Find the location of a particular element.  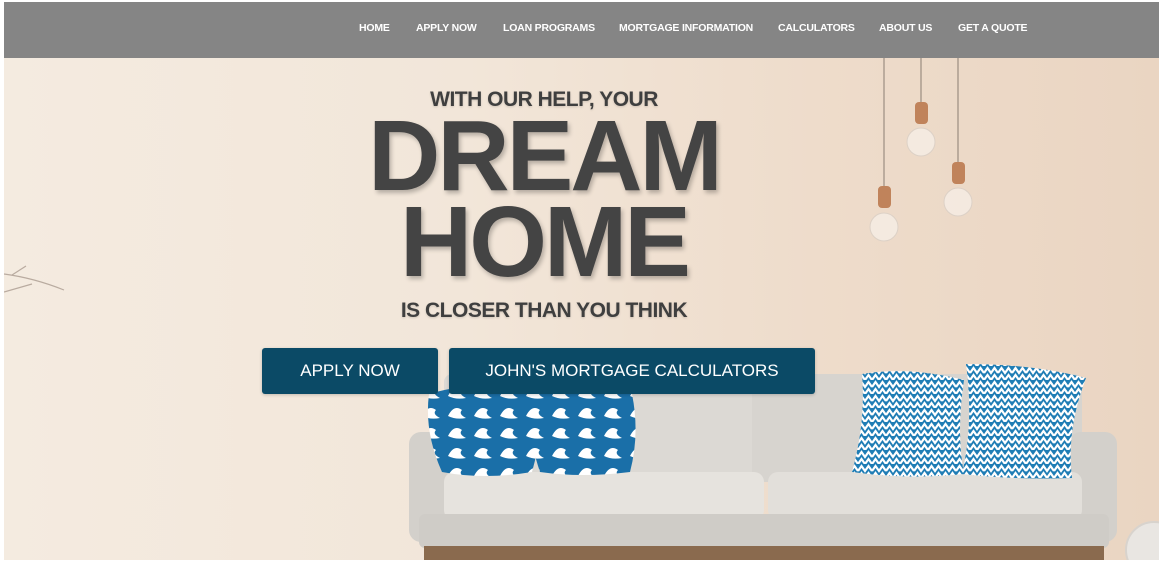

stool-decor is located at coordinates (1142, 540).